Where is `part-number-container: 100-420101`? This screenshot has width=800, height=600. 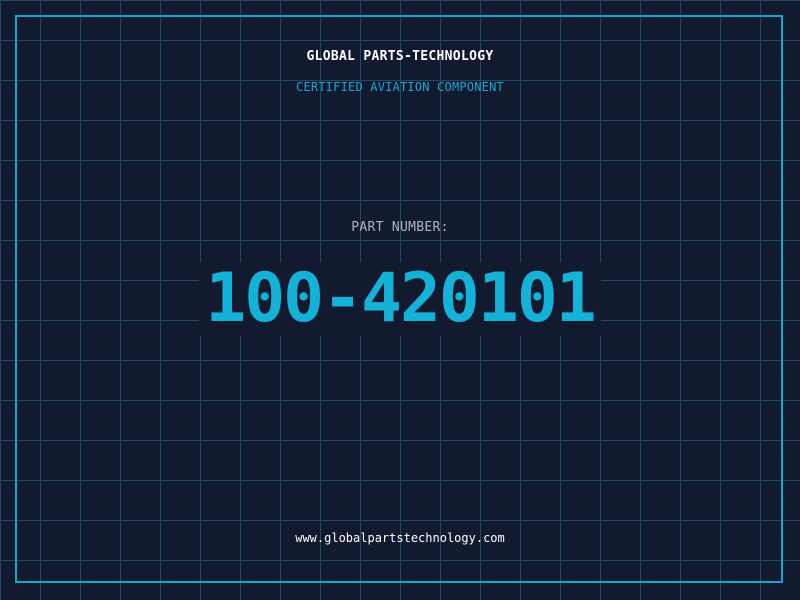
part-number-container: 100-420101 is located at coordinates (400, 299).